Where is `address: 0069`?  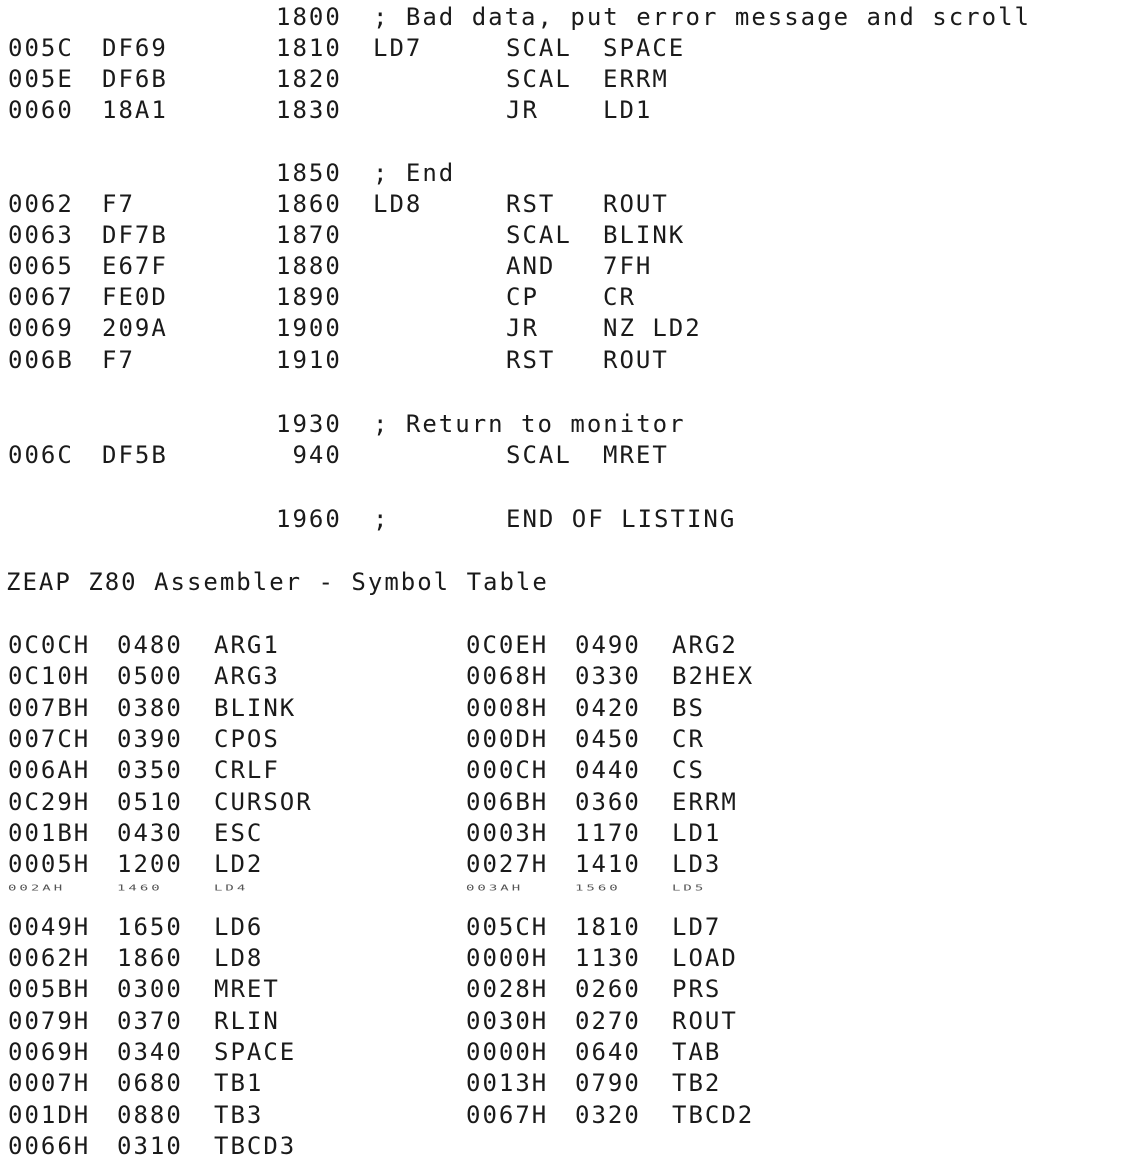
address: 0069 is located at coordinates (41, 328).